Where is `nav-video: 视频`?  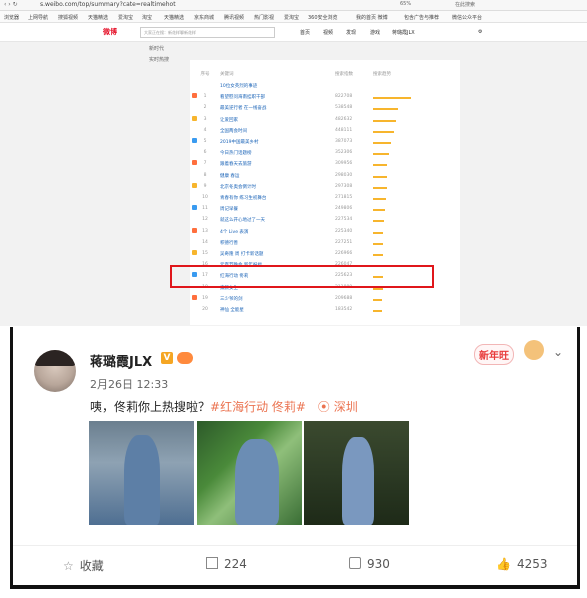
nav-video: 视频 is located at coordinates (328, 32).